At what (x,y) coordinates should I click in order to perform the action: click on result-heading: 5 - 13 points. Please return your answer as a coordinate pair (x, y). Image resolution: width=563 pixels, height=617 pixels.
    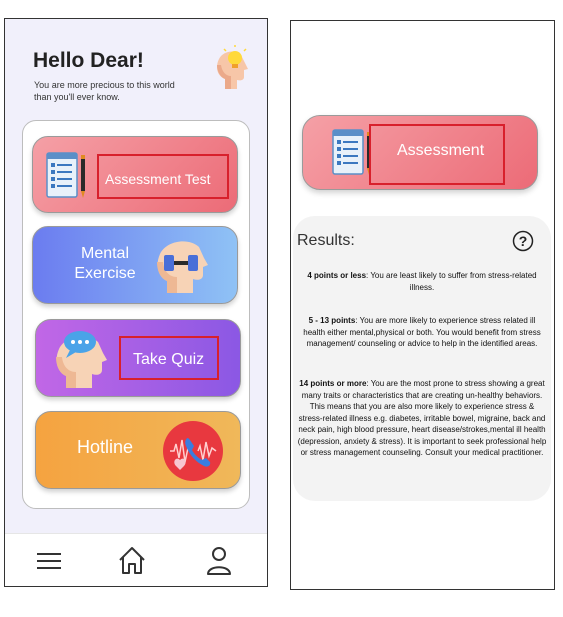
    Looking at the image, I should click on (332, 320).